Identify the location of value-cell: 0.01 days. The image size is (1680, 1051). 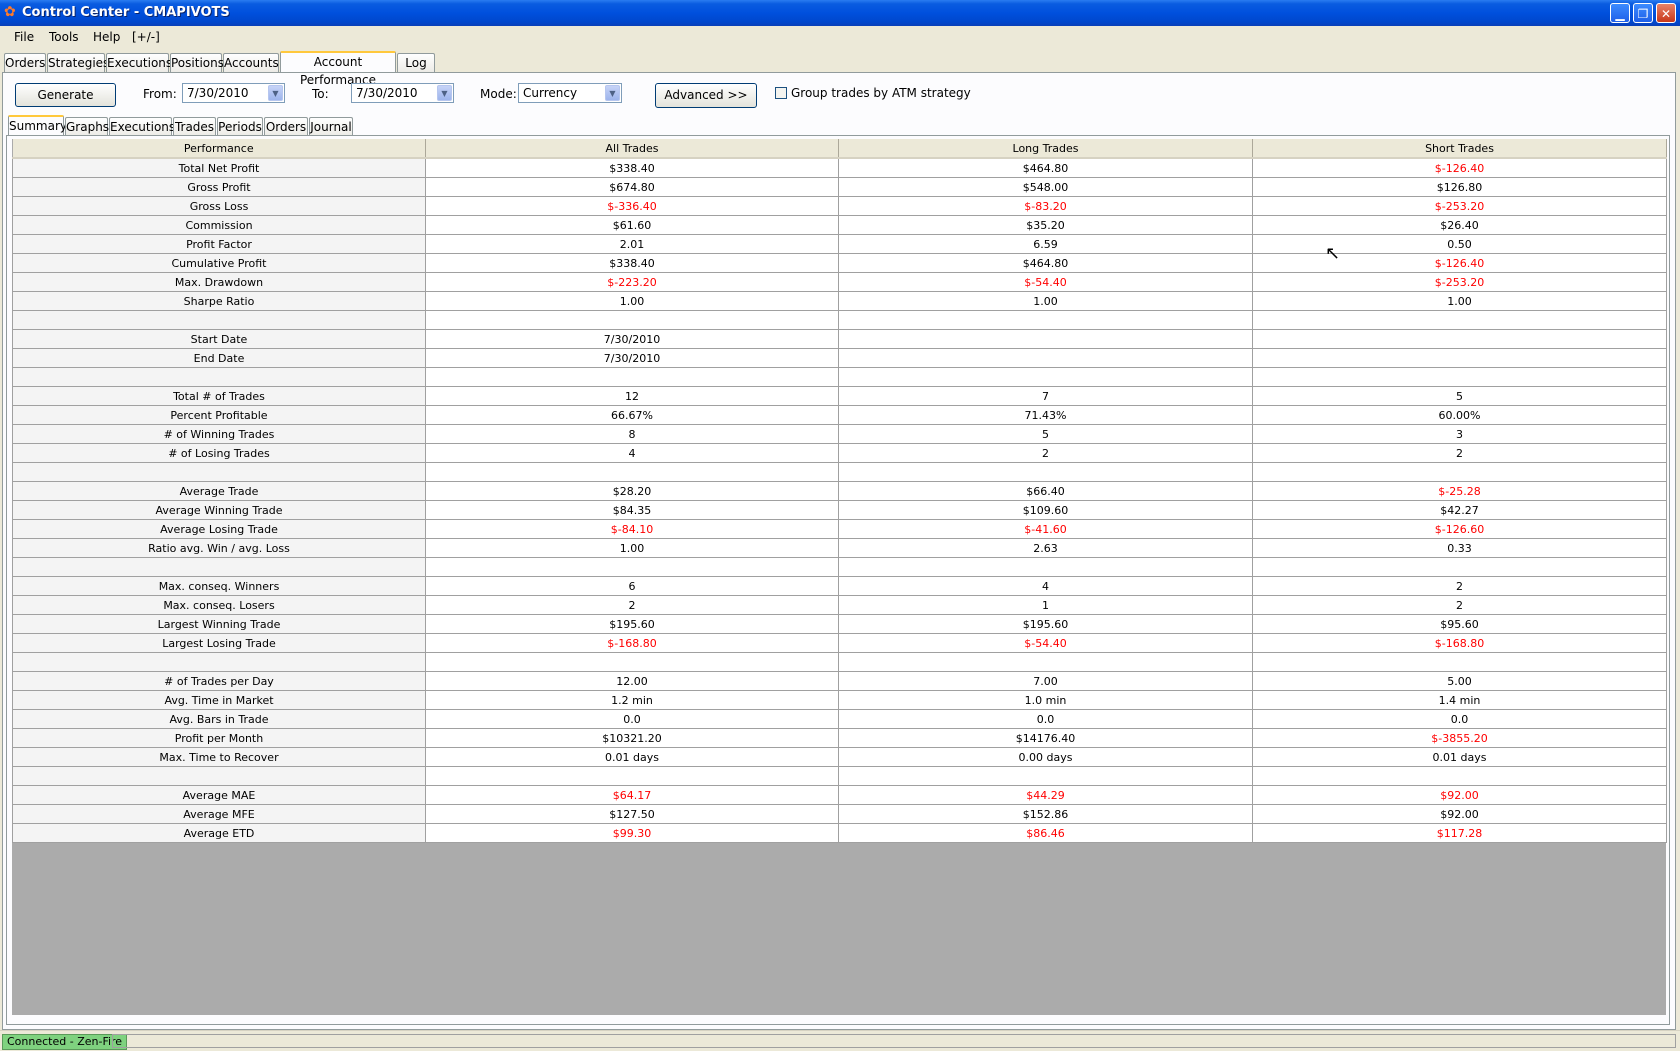
(632, 757).